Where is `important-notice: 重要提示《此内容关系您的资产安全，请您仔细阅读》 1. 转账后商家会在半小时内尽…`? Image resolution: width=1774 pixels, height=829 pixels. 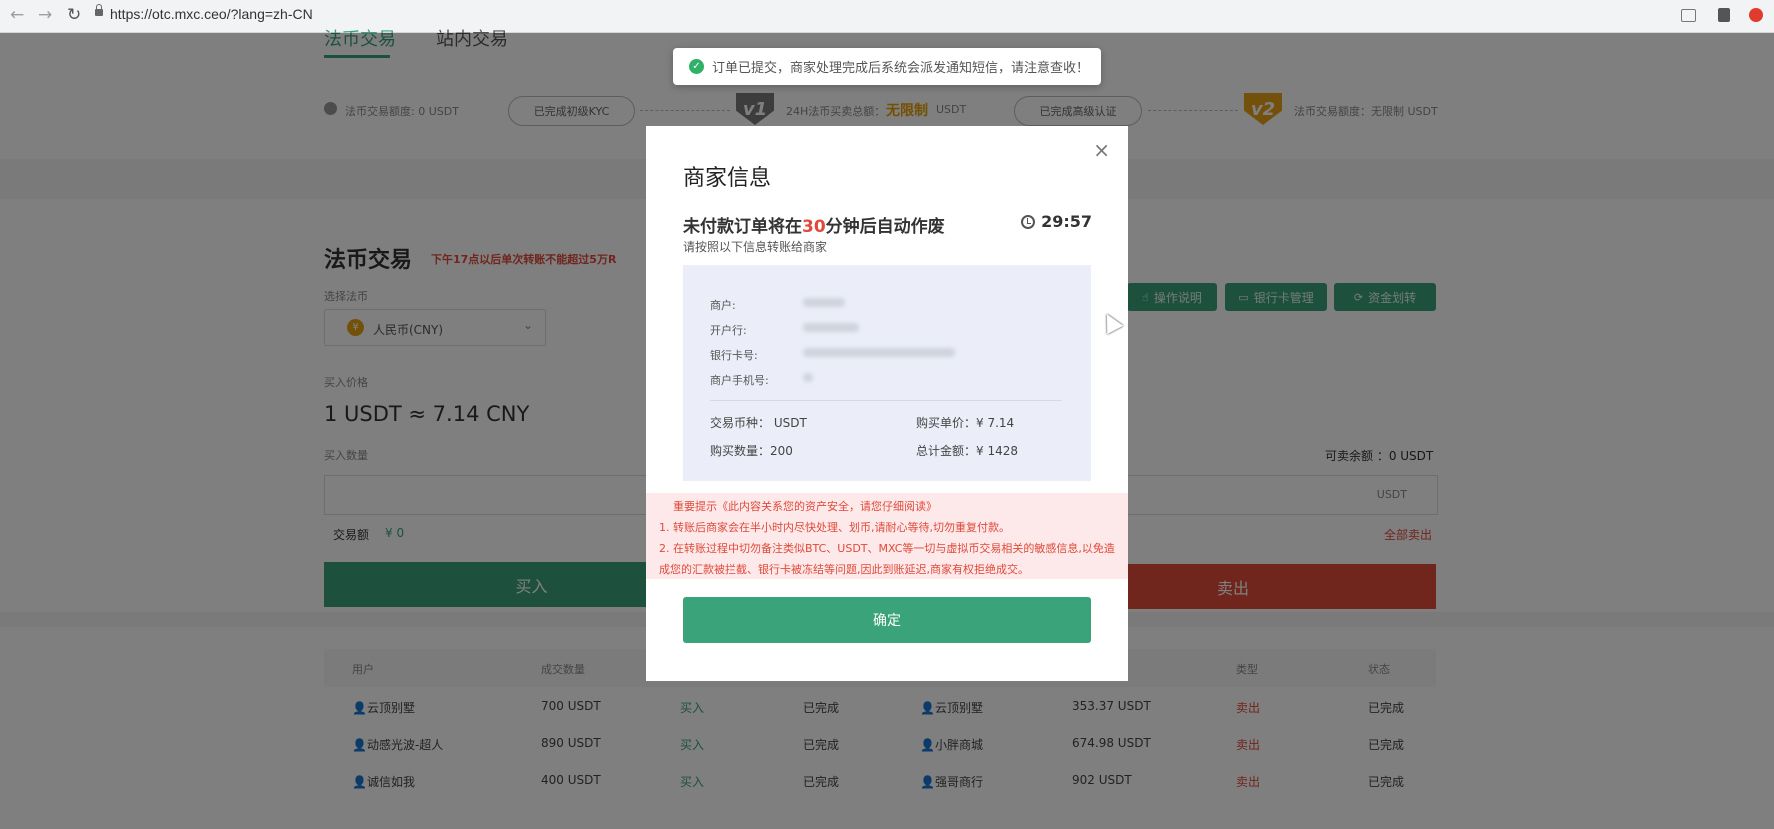 important-notice: 重要提示《此内容关系您的资产安全，请您仔细阅读》 1. 转账后商家会在半小时内尽… is located at coordinates (887, 536).